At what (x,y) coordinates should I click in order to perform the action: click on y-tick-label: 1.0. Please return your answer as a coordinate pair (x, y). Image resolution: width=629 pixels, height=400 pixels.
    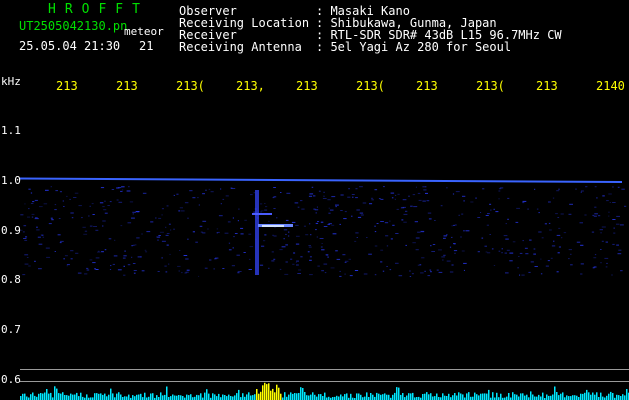
    Looking at the image, I should click on (11, 180).